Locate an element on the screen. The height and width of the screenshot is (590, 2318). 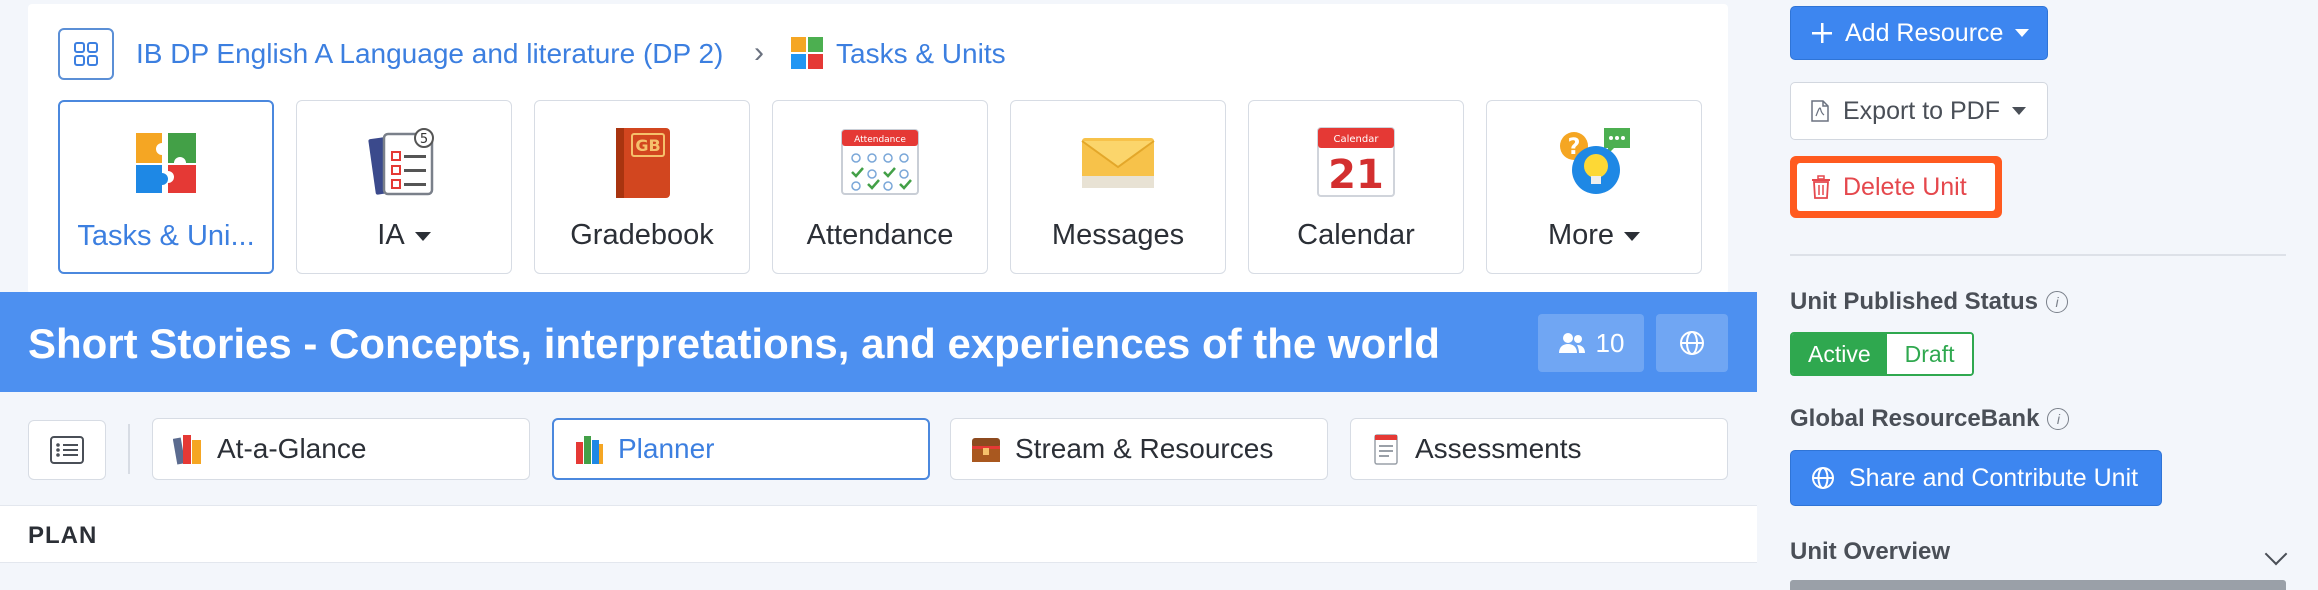
tile-label: Calendar is located at coordinates (1356, 235).